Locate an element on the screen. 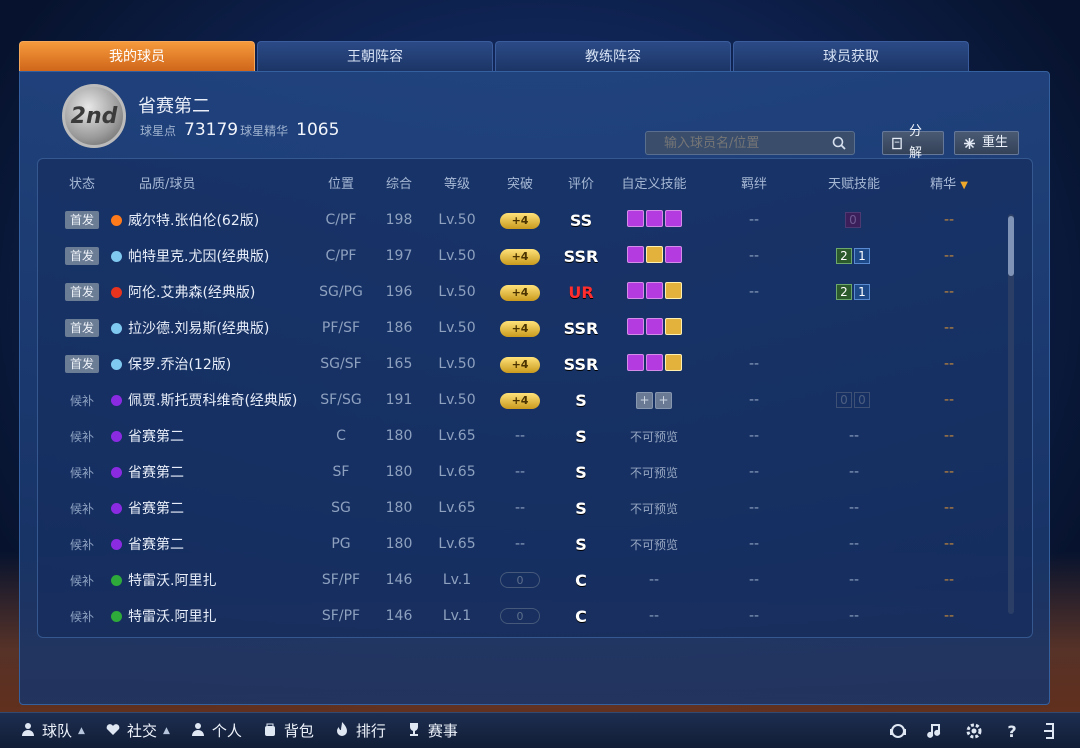  scrollbar-thumb is located at coordinates (1011, 246).